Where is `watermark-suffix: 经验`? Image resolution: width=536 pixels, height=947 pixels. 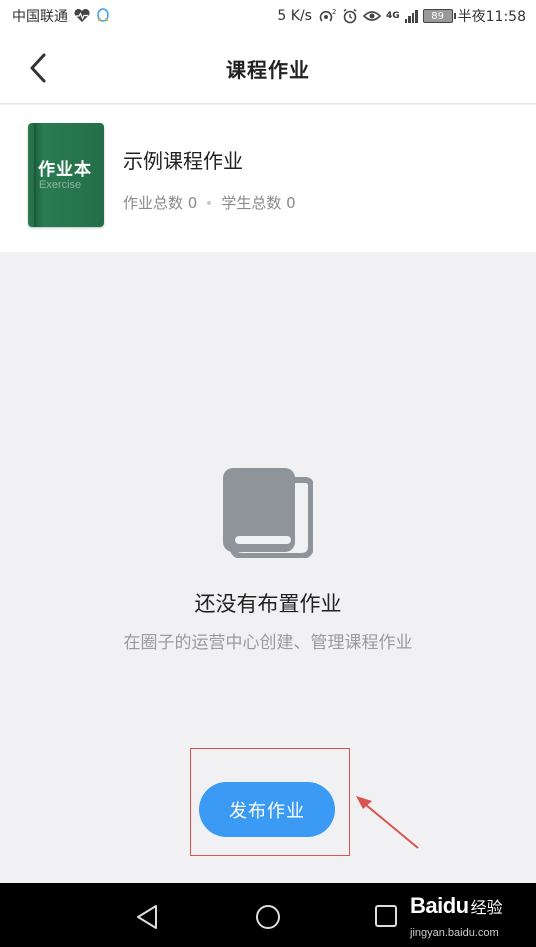
watermark-suffix: 经验 is located at coordinates (486, 908).